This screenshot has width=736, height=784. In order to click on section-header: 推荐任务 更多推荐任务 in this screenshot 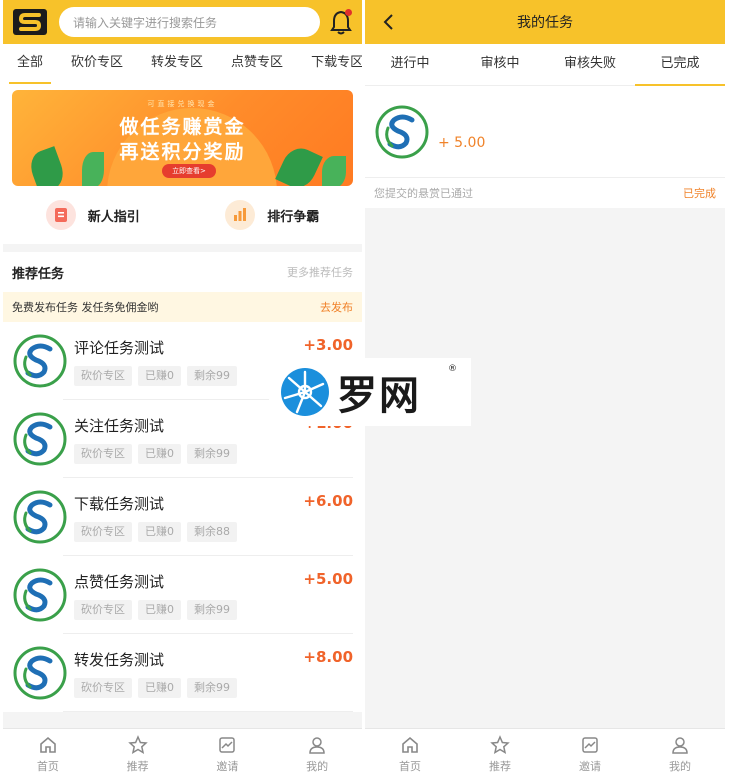, I will do `click(182, 272)`.